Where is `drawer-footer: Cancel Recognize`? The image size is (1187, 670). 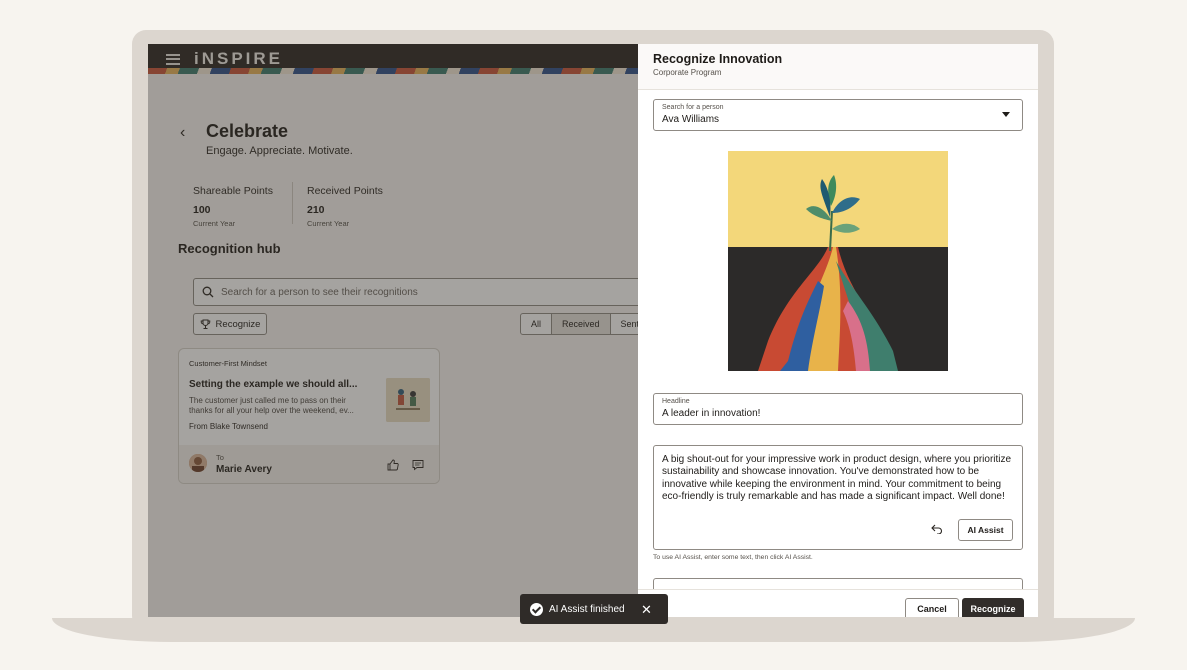
drawer-footer: Cancel Recognize is located at coordinates (838, 603).